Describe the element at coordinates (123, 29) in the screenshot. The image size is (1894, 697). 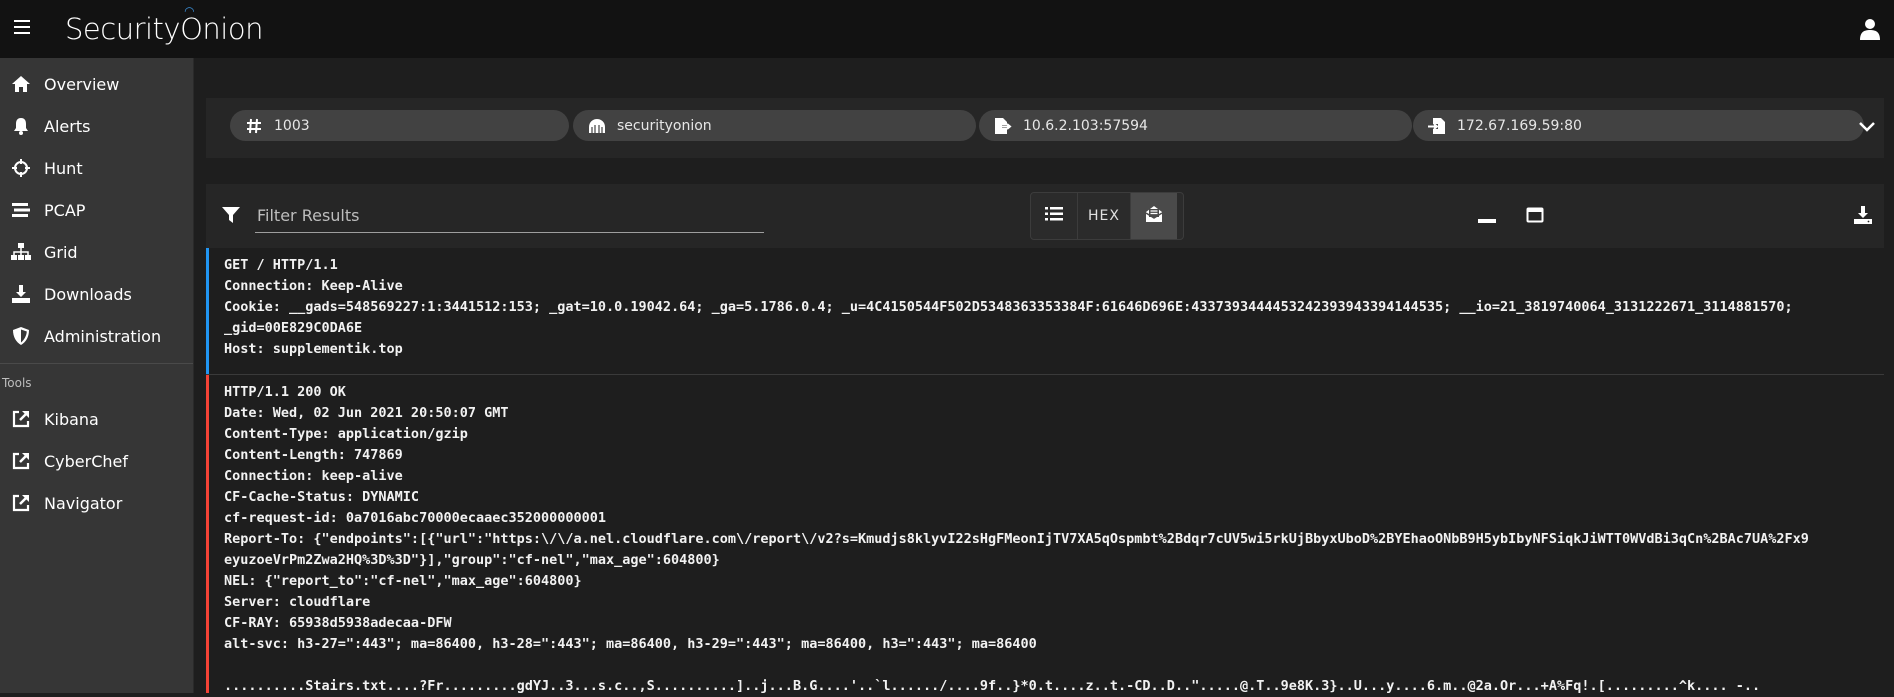
I see `brand-name: Security` at that location.